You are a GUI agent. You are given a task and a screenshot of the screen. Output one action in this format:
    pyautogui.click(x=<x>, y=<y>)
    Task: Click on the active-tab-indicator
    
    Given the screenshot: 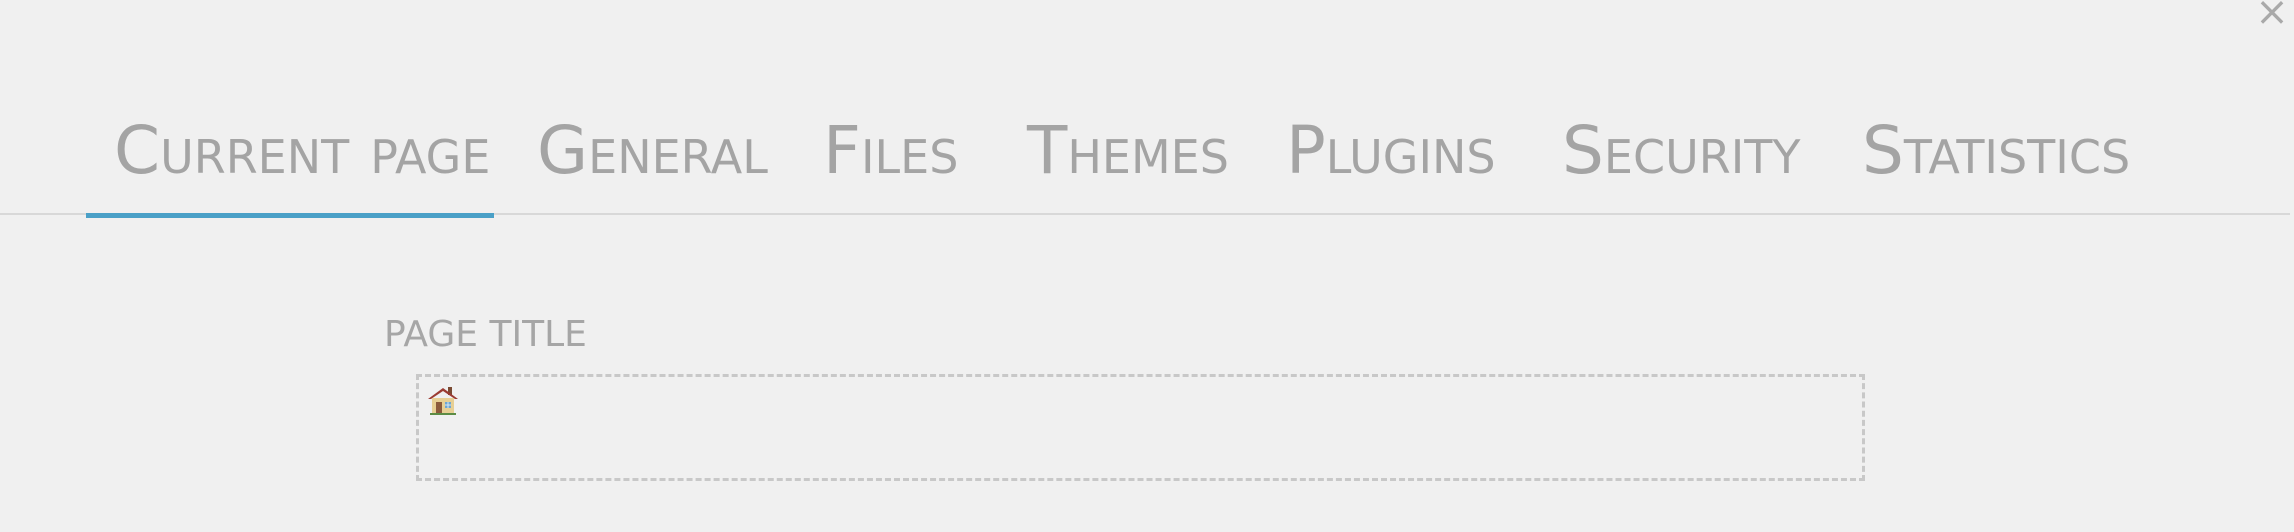 What is the action you would take?
    pyautogui.click(x=290, y=215)
    